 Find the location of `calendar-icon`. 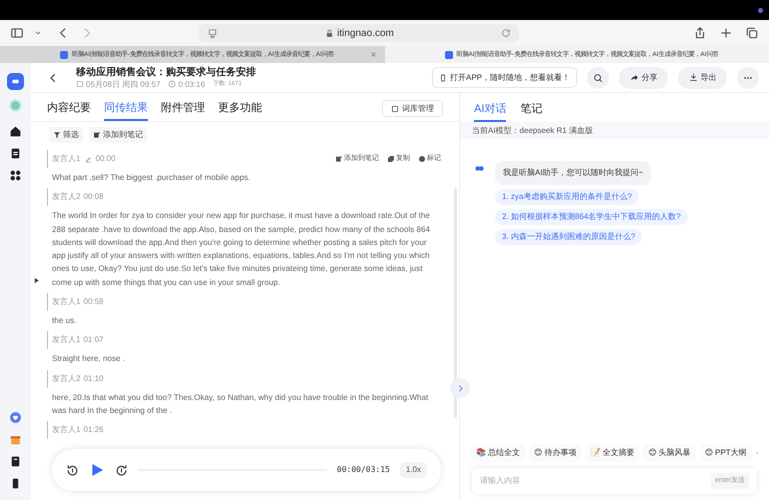

calendar-icon is located at coordinates (80, 84).